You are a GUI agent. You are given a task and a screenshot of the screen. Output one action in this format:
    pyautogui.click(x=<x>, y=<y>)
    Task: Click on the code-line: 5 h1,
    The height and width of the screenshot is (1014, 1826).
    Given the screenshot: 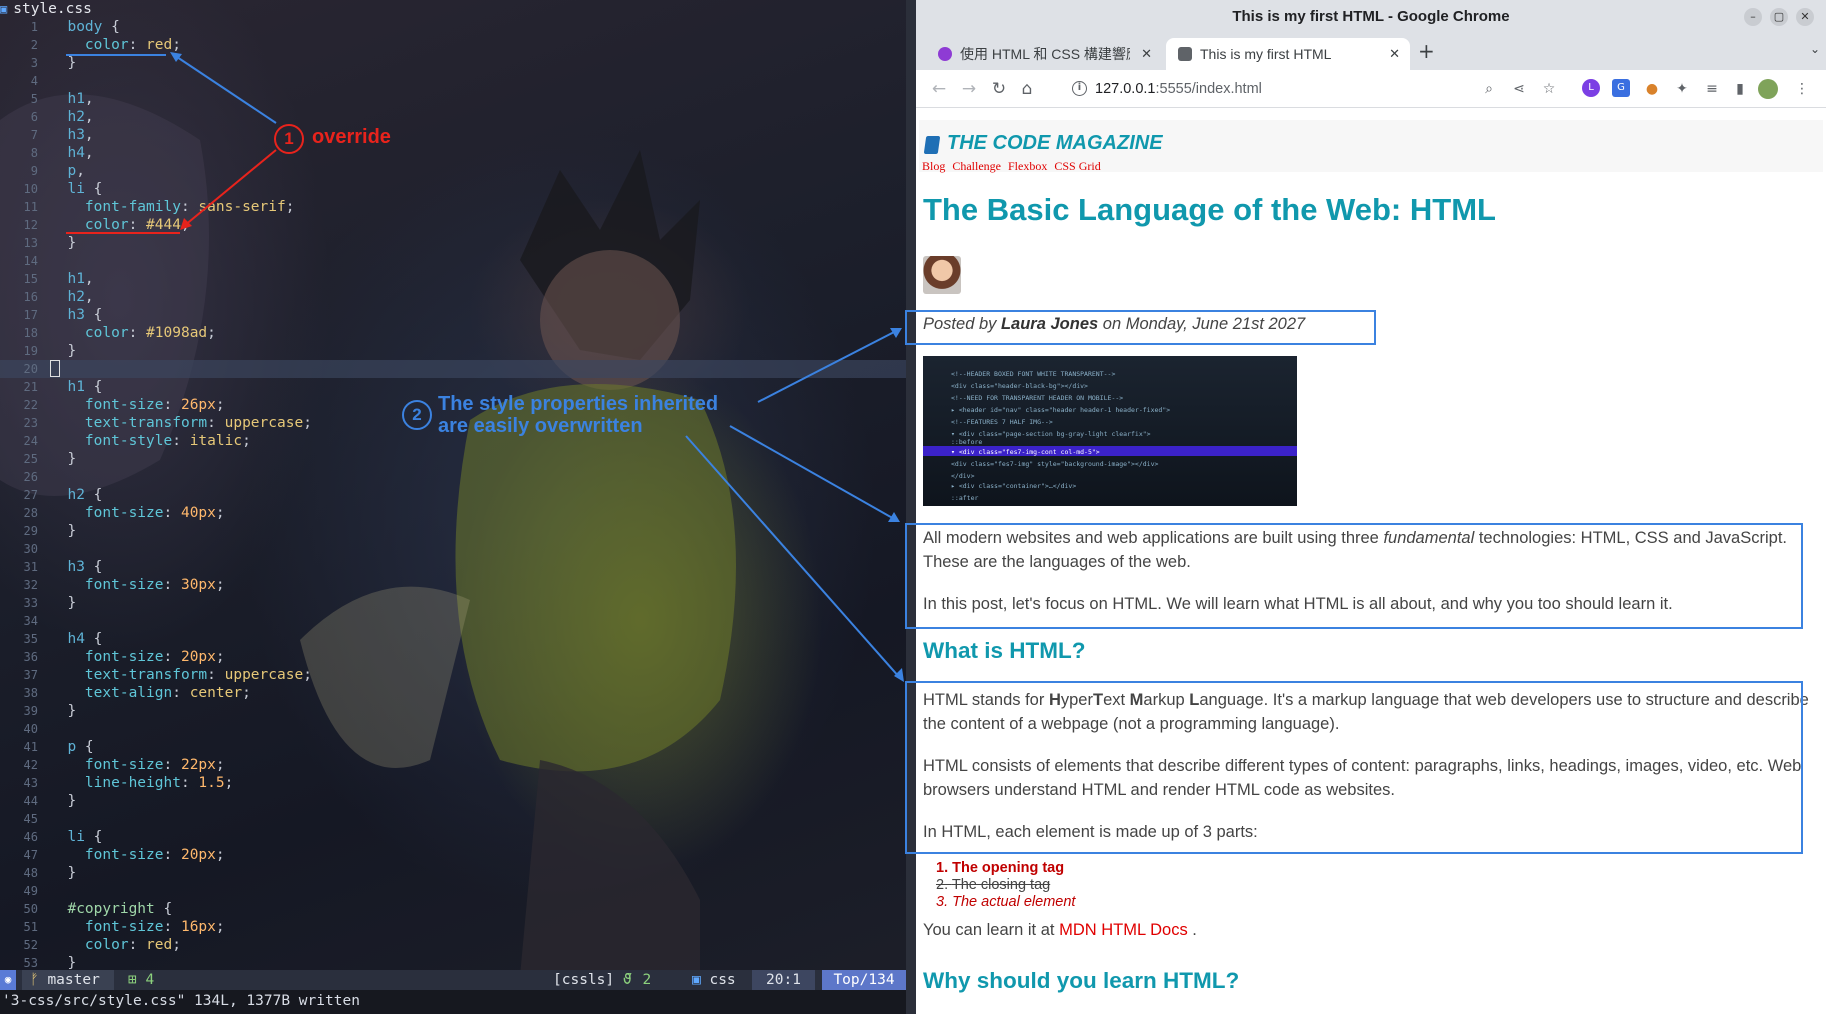 What is the action you would take?
    pyautogui.click(x=453, y=99)
    